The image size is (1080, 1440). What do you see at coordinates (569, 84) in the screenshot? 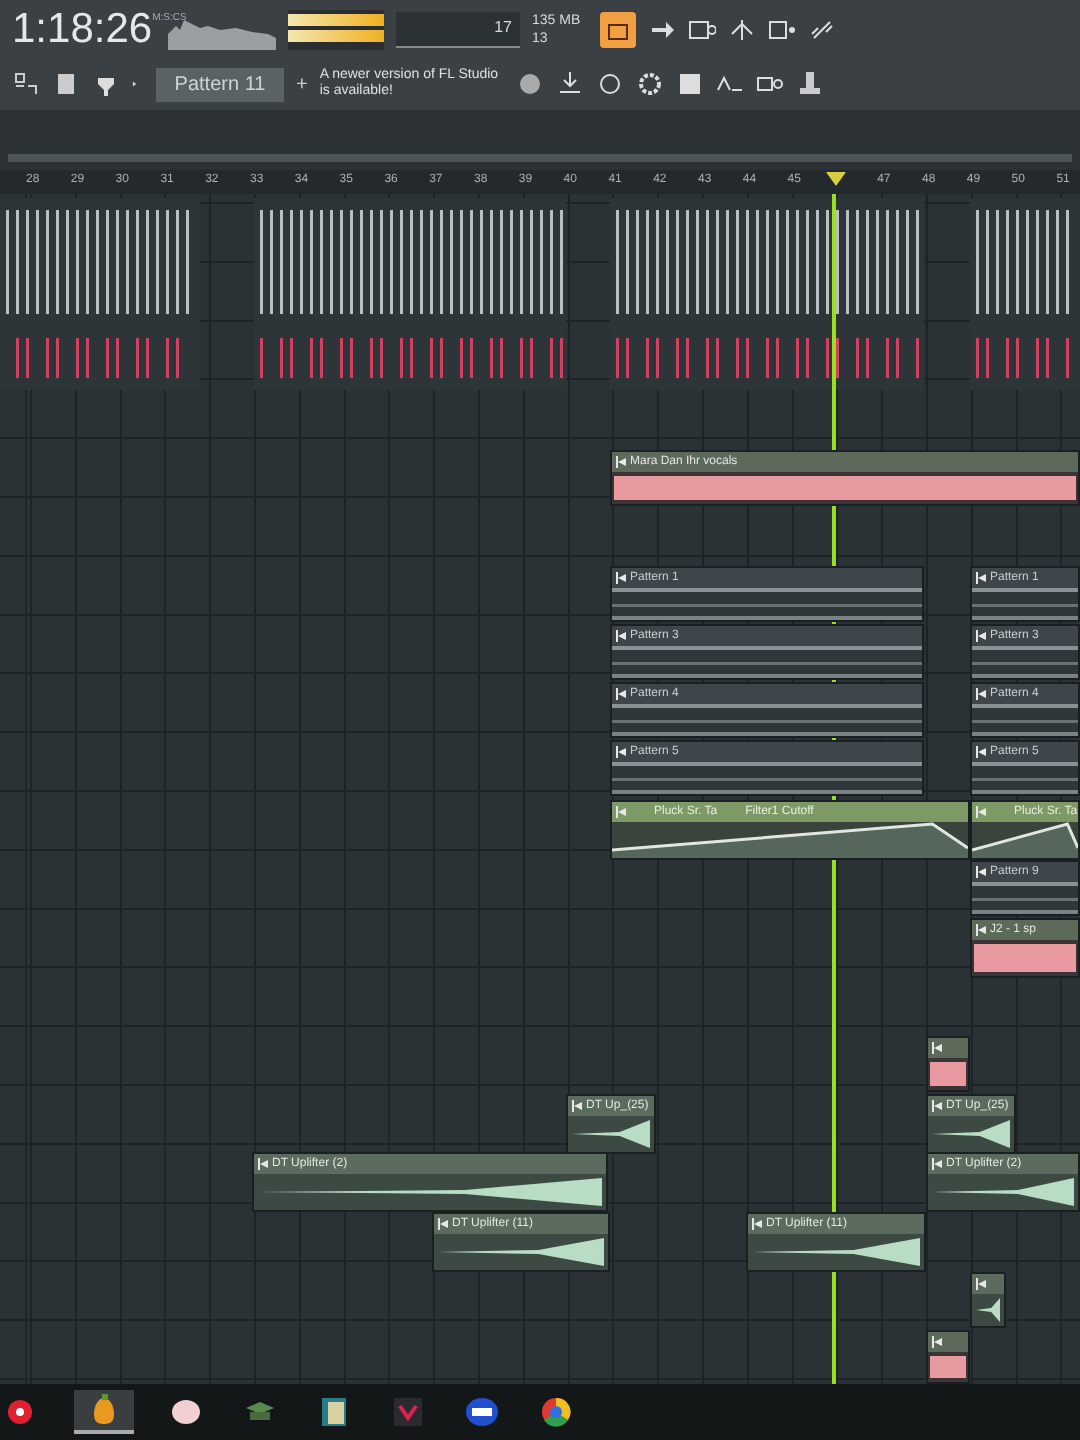
I see `download-icon` at bounding box center [569, 84].